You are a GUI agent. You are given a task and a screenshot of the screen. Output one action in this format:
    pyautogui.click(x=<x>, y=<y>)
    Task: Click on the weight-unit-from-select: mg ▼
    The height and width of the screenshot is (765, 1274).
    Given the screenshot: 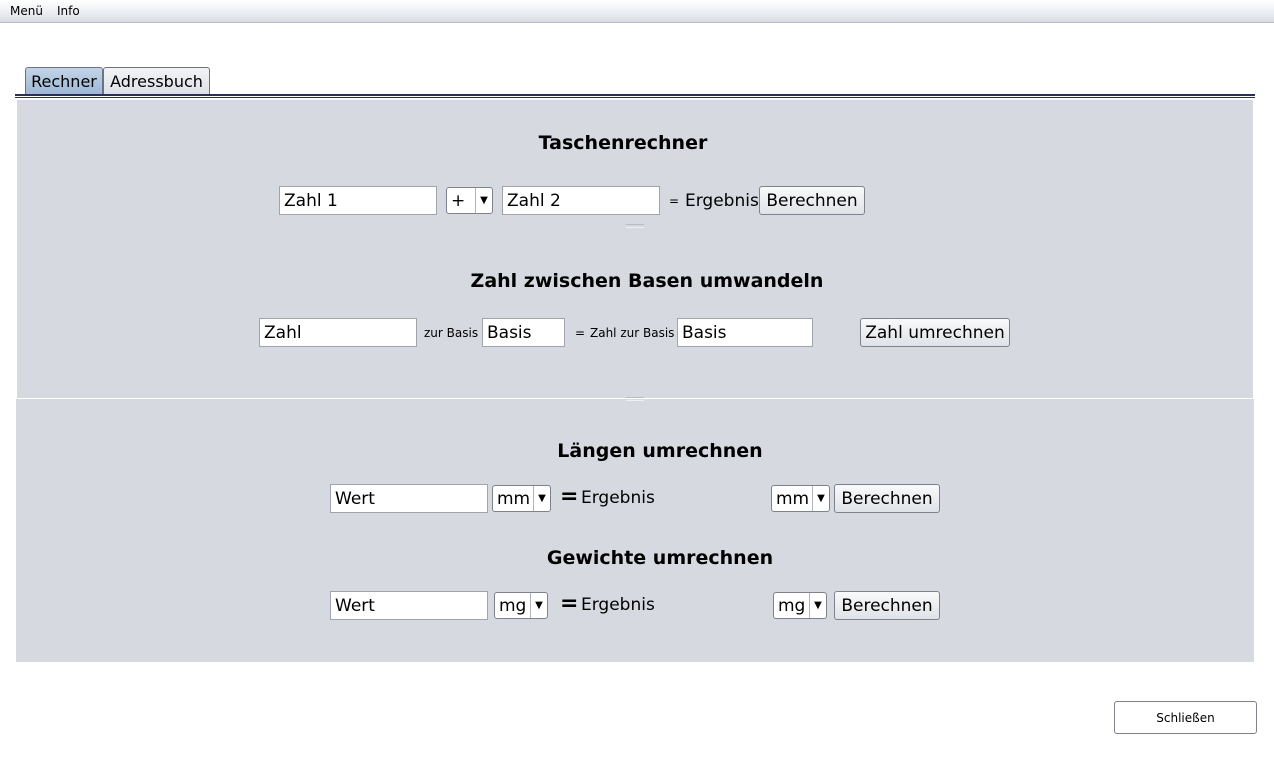 What is the action you would take?
    pyautogui.click(x=521, y=605)
    